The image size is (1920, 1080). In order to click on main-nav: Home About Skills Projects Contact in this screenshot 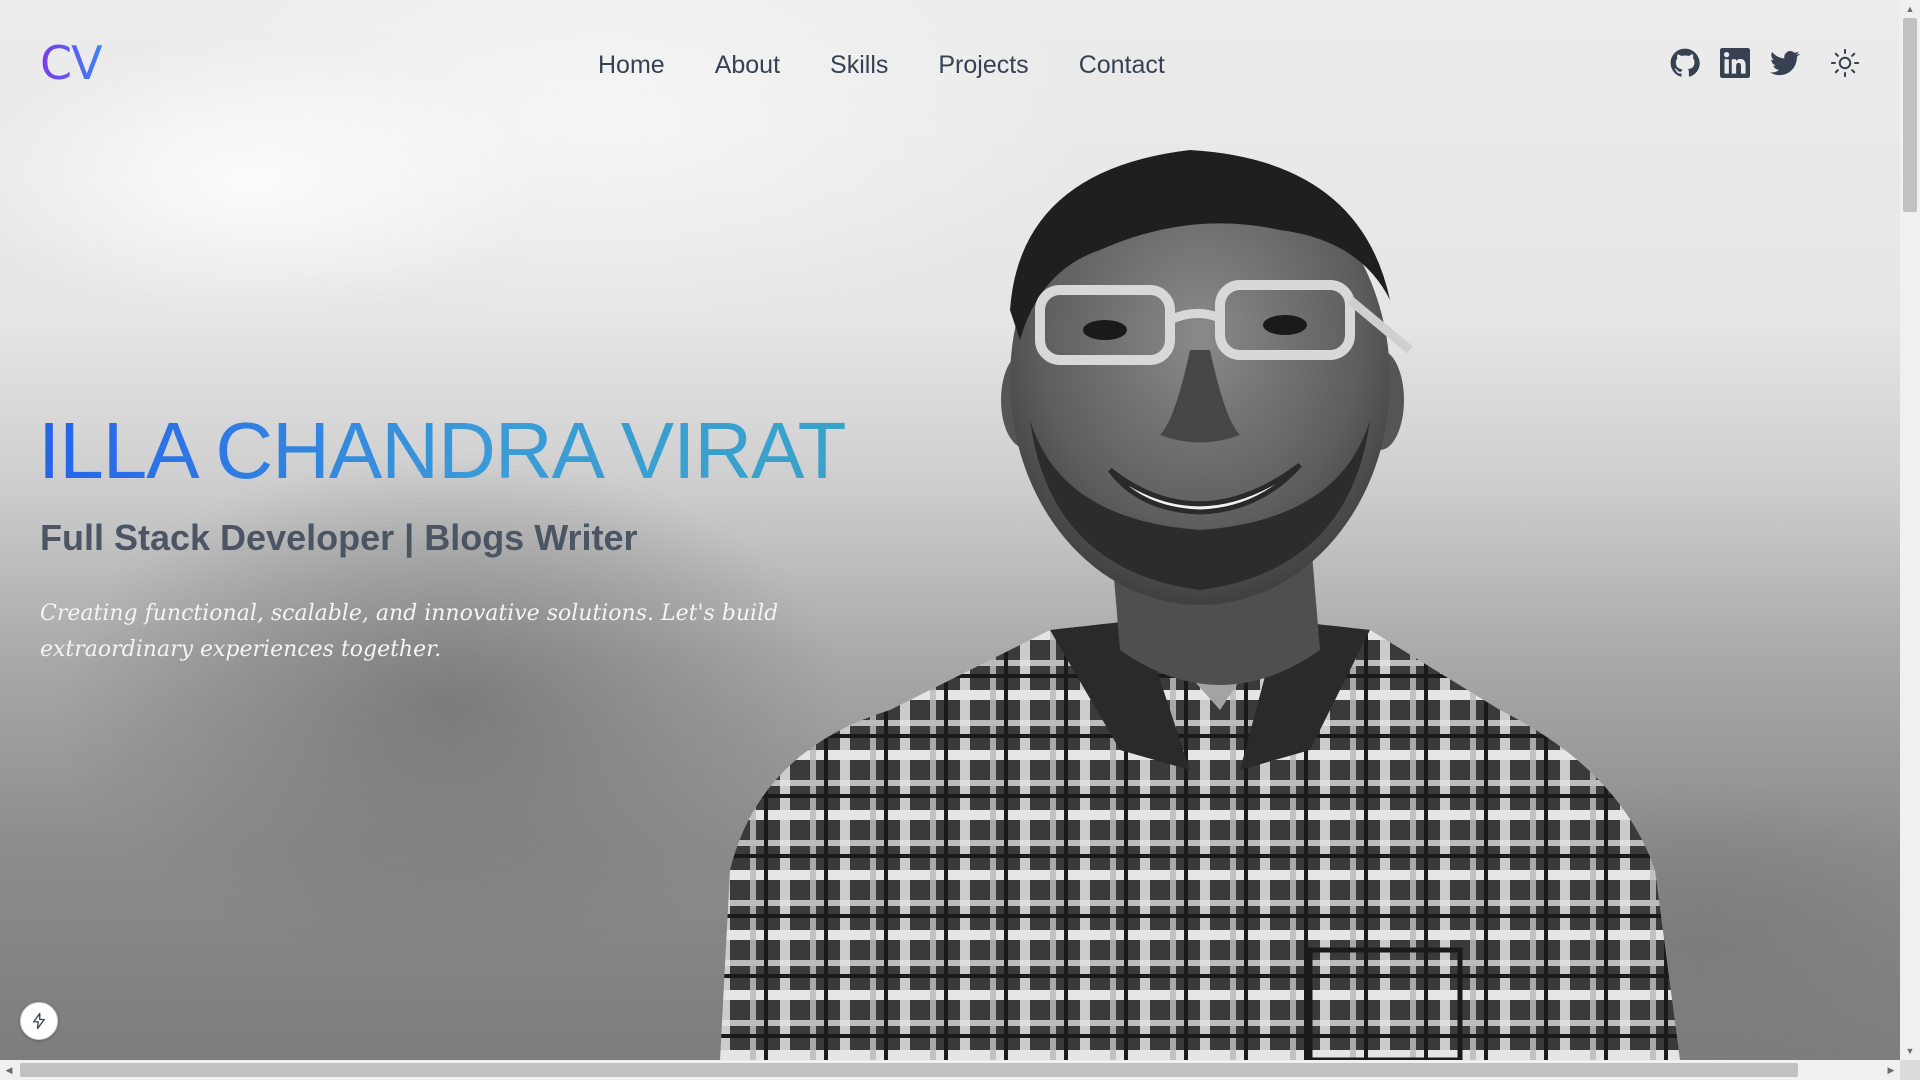, I will do `click(881, 65)`.